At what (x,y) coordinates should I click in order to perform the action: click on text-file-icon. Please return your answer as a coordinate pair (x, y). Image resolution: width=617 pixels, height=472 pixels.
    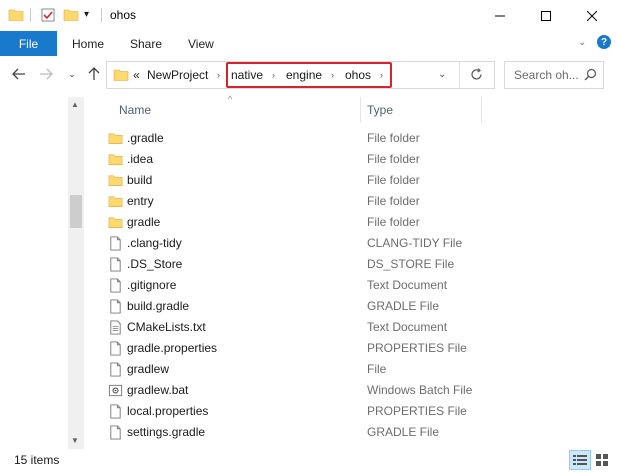
    Looking at the image, I should click on (115, 327).